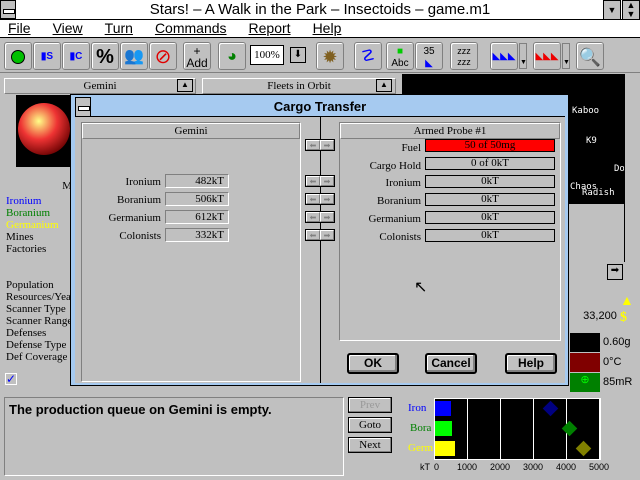 This screenshot has width=640, height=480. Describe the element at coordinates (370, 425) in the screenshot. I see `goto-button: Goto` at that location.